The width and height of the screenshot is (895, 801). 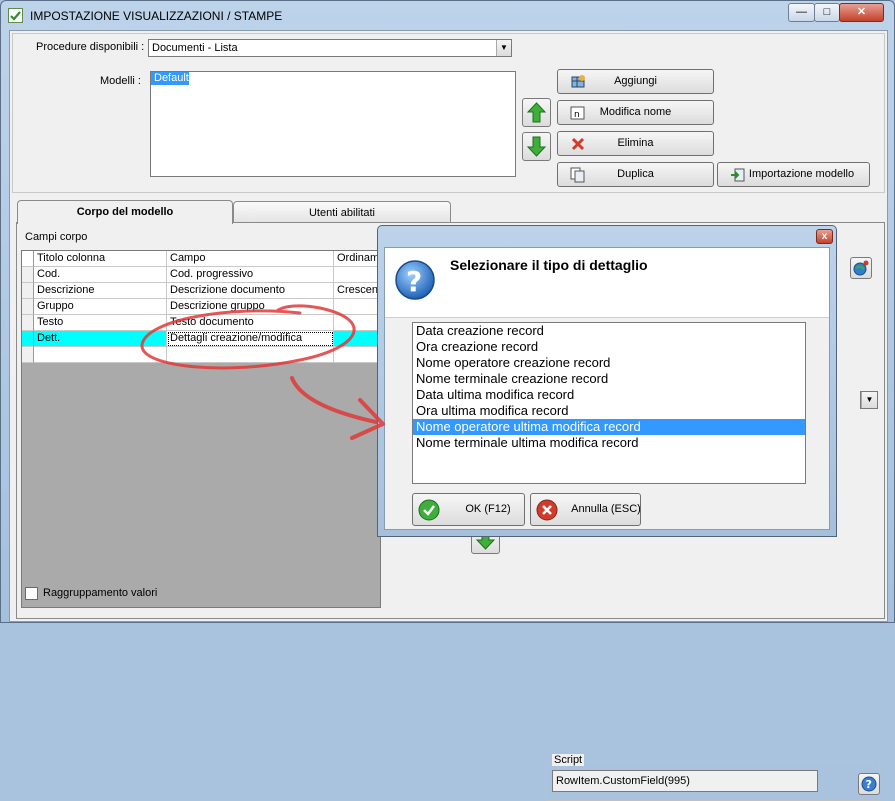 I want to click on list-item: Nome terminale ultima modifica record, so click(x=609, y=443).